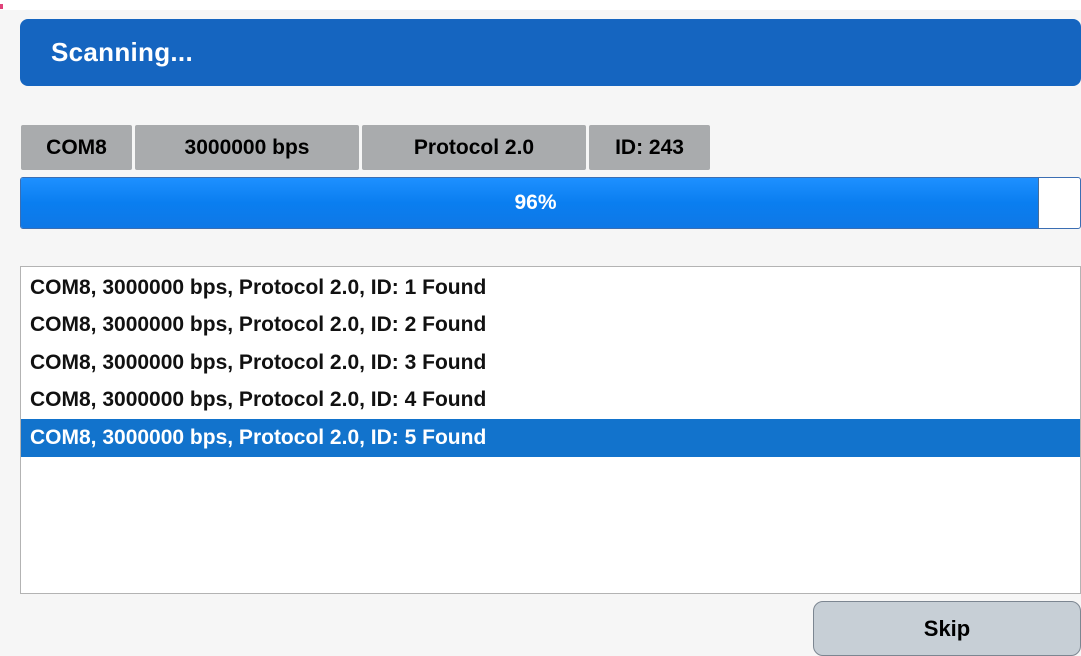 Image resolution: width=1081 pixels, height=656 pixels. I want to click on baud-rate-chip: 3000000 bps, so click(247, 147).